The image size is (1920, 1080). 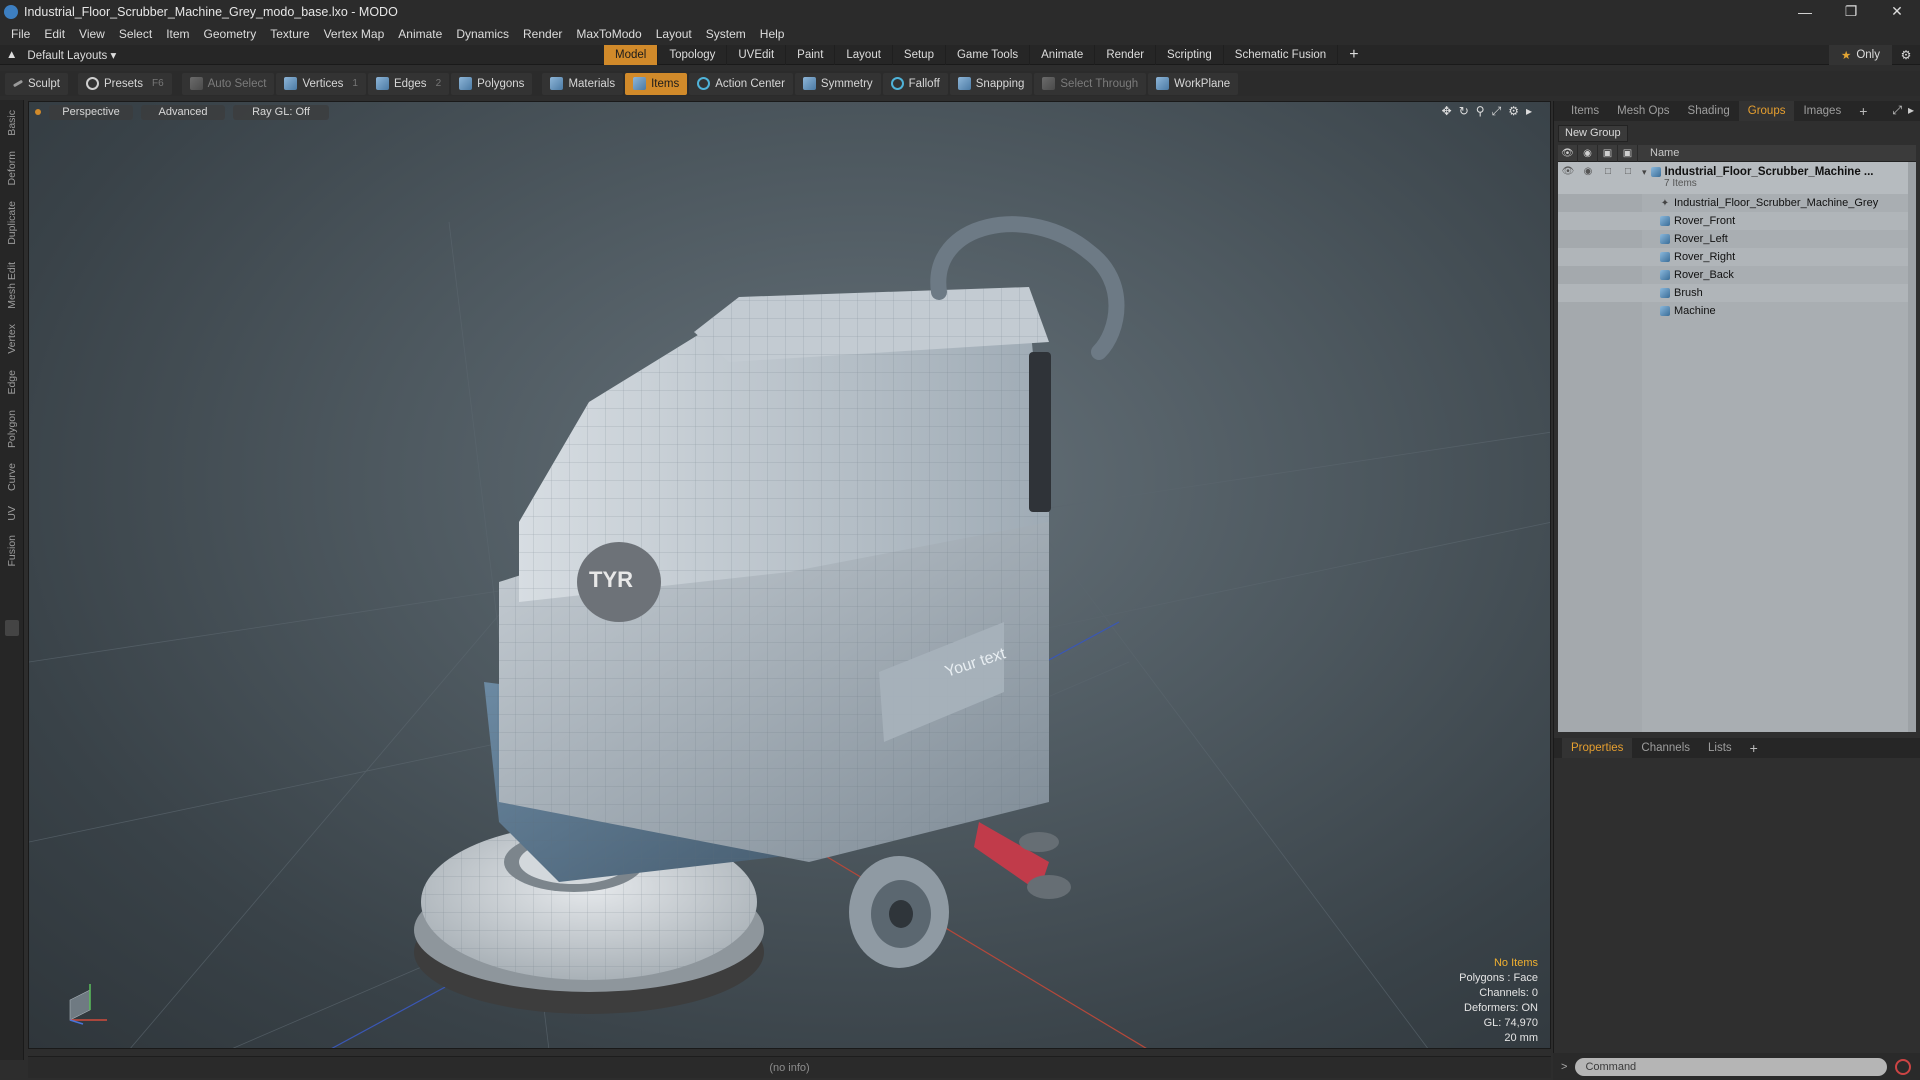 I want to click on panel-expand-icon: ⤢, so click(x=1897, y=110).